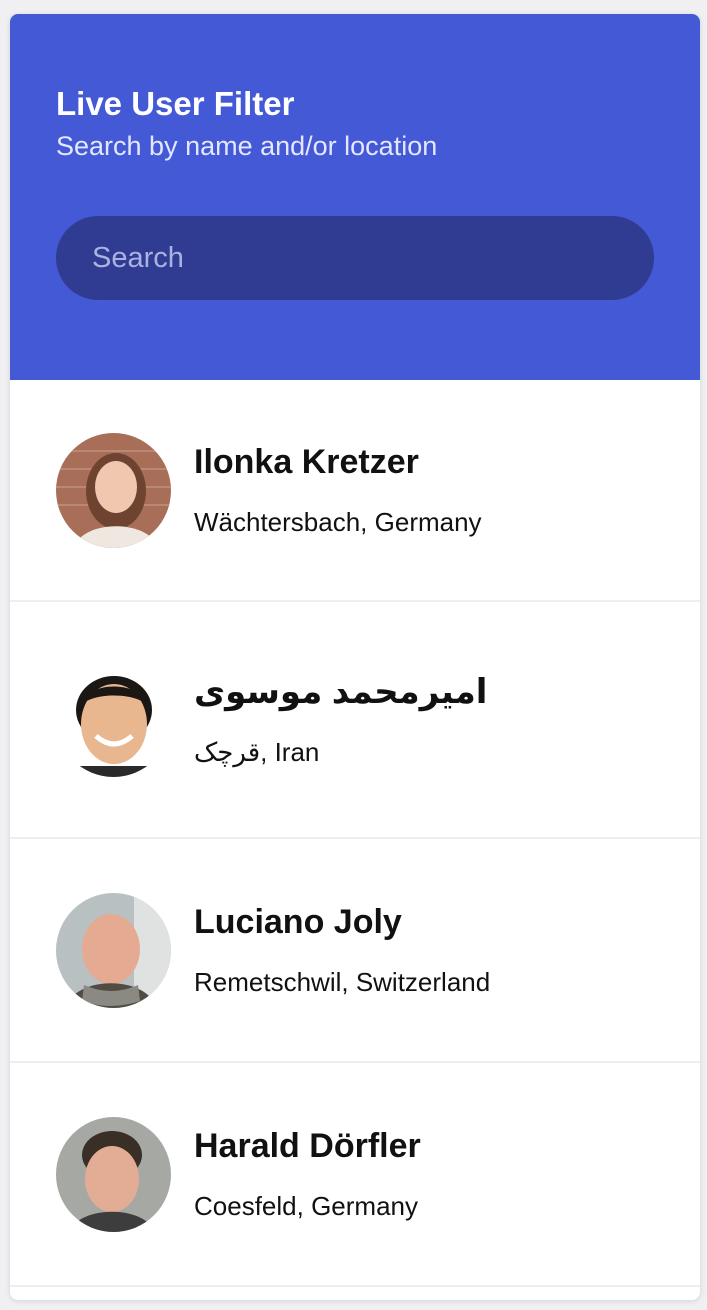 This screenshot has width=707, height=1310. What do you see at coordinates (247, 146) in the screenshot?
I see `page-subtitle: Search by name and/or location` at bounding box center [247, 146].